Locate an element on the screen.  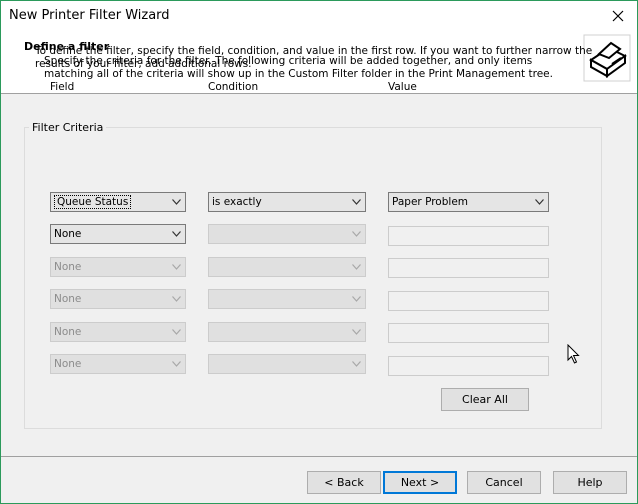
title-bar: New Printer Filter Wizard is located at coordinates (319, 16).